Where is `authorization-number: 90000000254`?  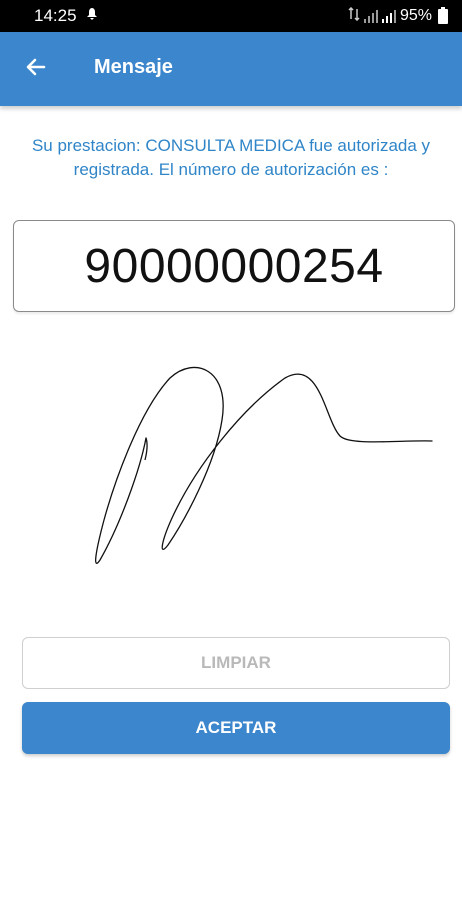 authorization-number: 90000000254 is located at coordinates (234, 266).